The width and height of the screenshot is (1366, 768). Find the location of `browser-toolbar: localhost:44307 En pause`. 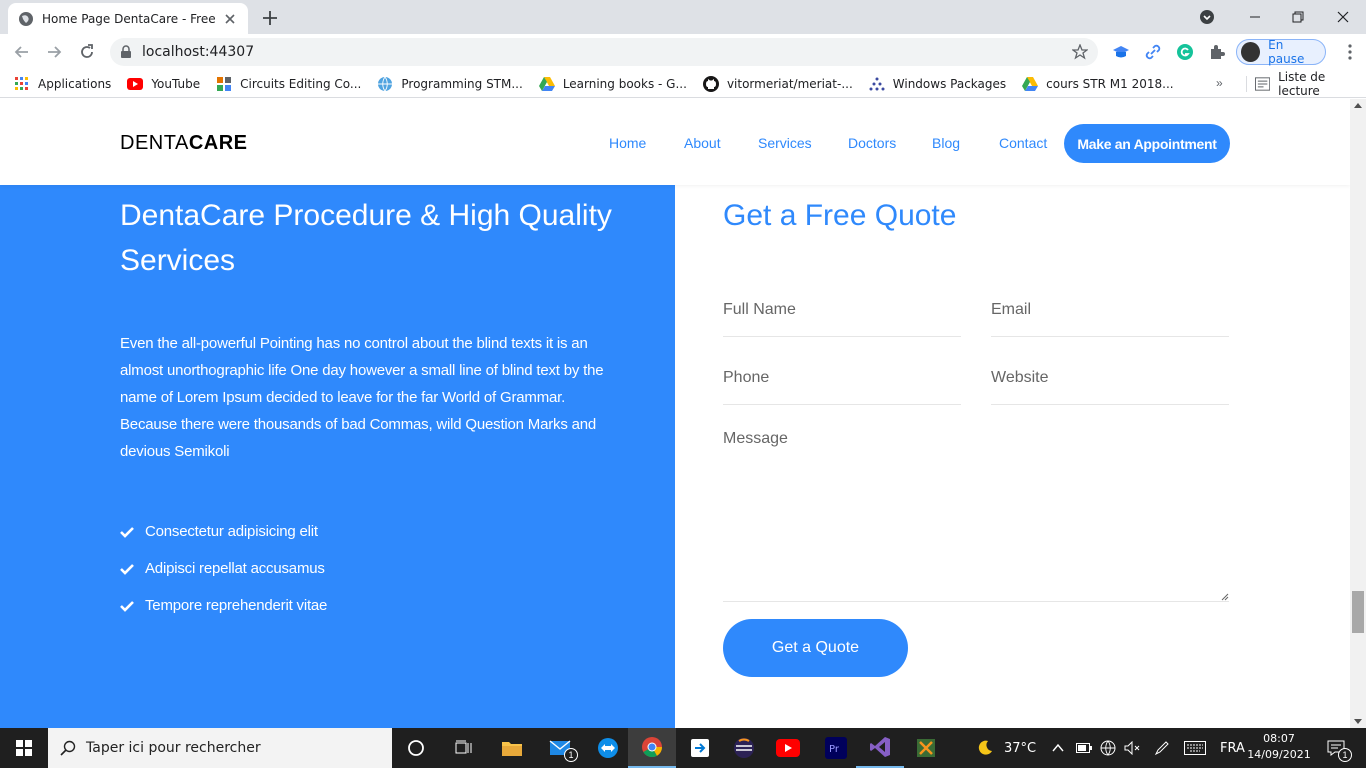

browser-toolbar: localhost:44307 En pause is located at coordinates (683, 52).